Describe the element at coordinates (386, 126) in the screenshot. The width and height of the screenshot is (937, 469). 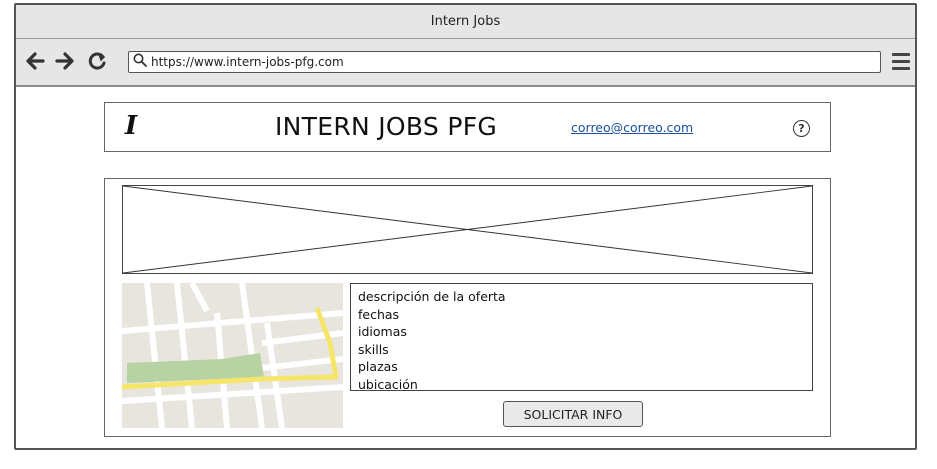
I see `page-title: INTERN JOBS PFG` at that location.